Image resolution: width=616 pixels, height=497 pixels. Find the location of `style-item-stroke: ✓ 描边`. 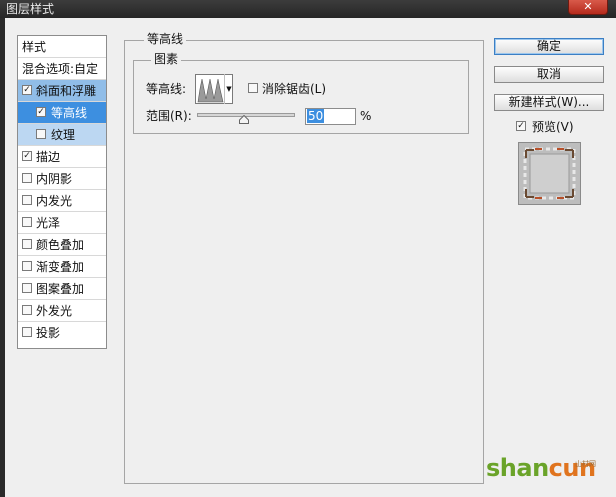

style-item-stroke: ✓ 描边 is located at coordinates (62, 157).